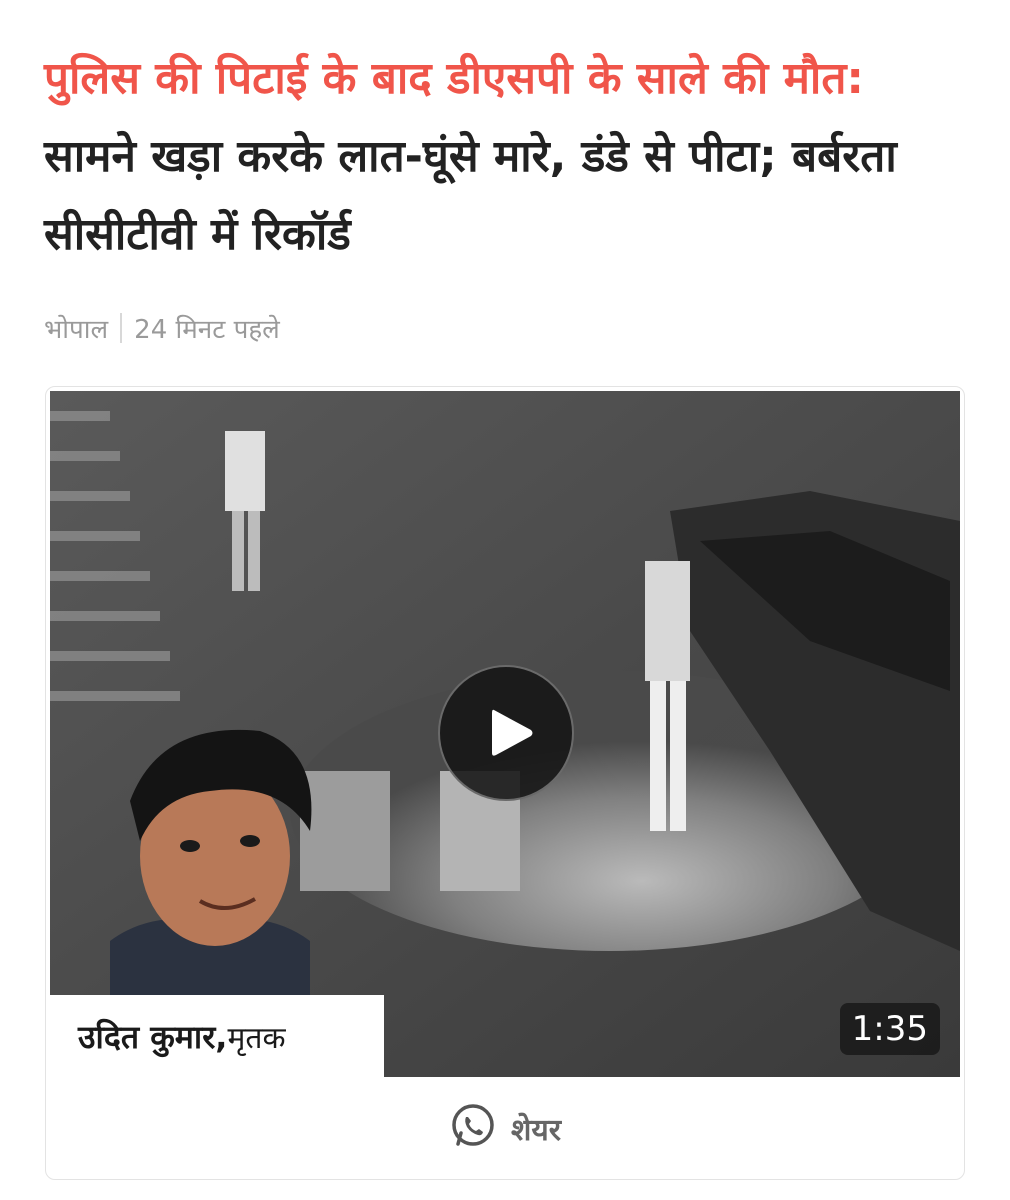 The width and height of the screenshot is (1010, 1200). Describe the element at coordinates (889, 1029) in the screenshot. I see `video-duration: 1:35` at that location.